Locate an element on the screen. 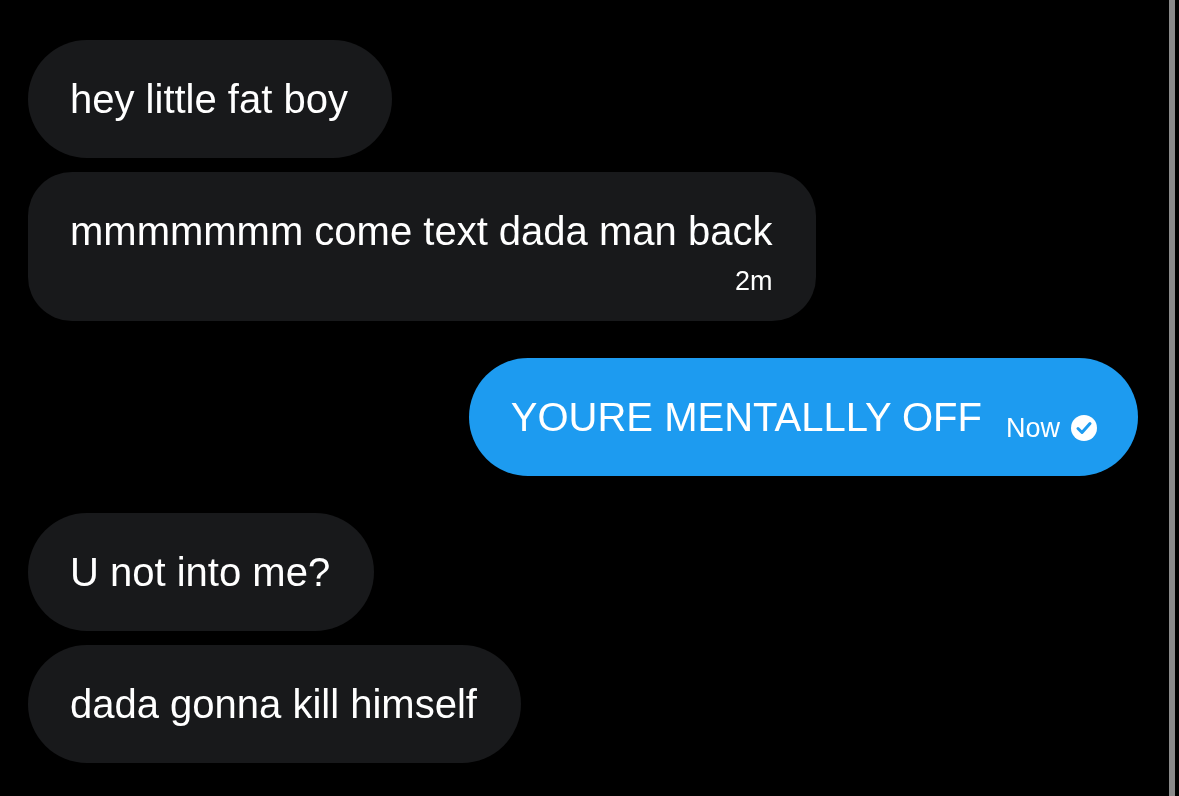 This screenshot has height=796, width=1179. message-text: U not into me? is located at coordinates (200, 572).